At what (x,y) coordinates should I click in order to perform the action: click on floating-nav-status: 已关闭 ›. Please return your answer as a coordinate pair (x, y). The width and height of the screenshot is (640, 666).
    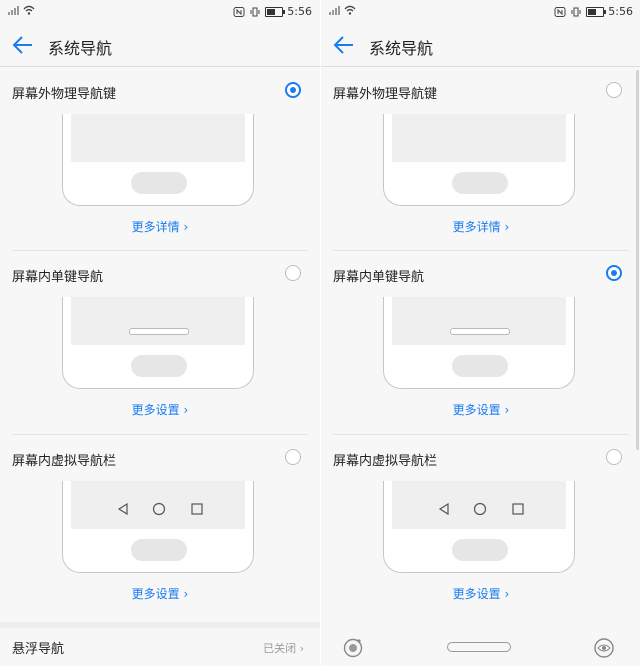
    Looking at the image, I should click on (283, 648).